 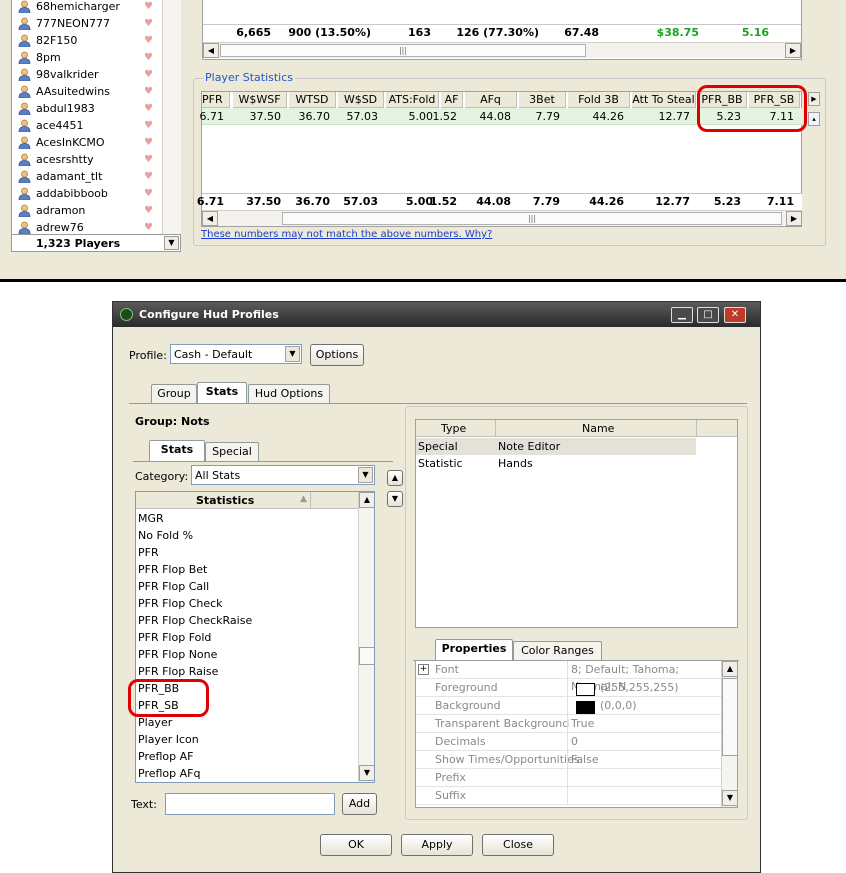 I want to click on ok-button: OK, so click(x=356, y=845).